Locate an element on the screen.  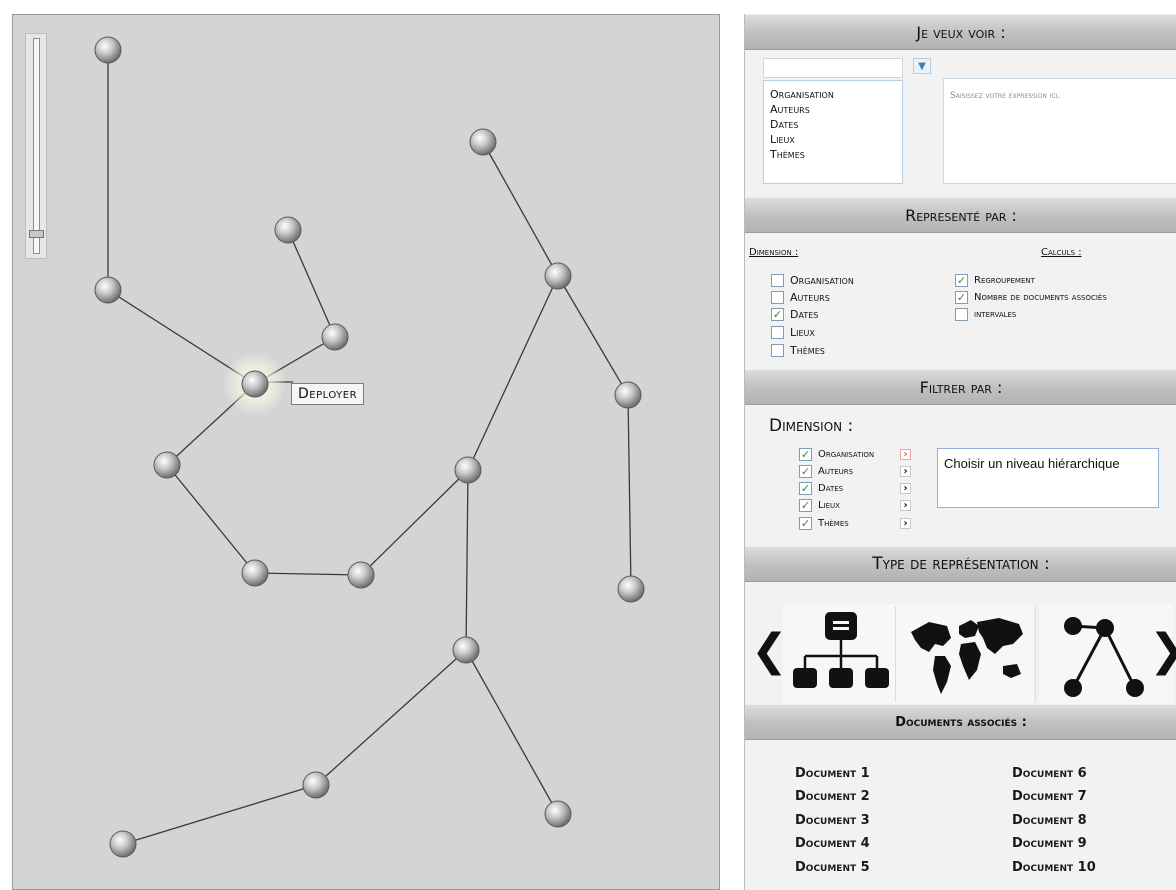
checkbox-label: Thèmes is located at coordinates (833, 523).